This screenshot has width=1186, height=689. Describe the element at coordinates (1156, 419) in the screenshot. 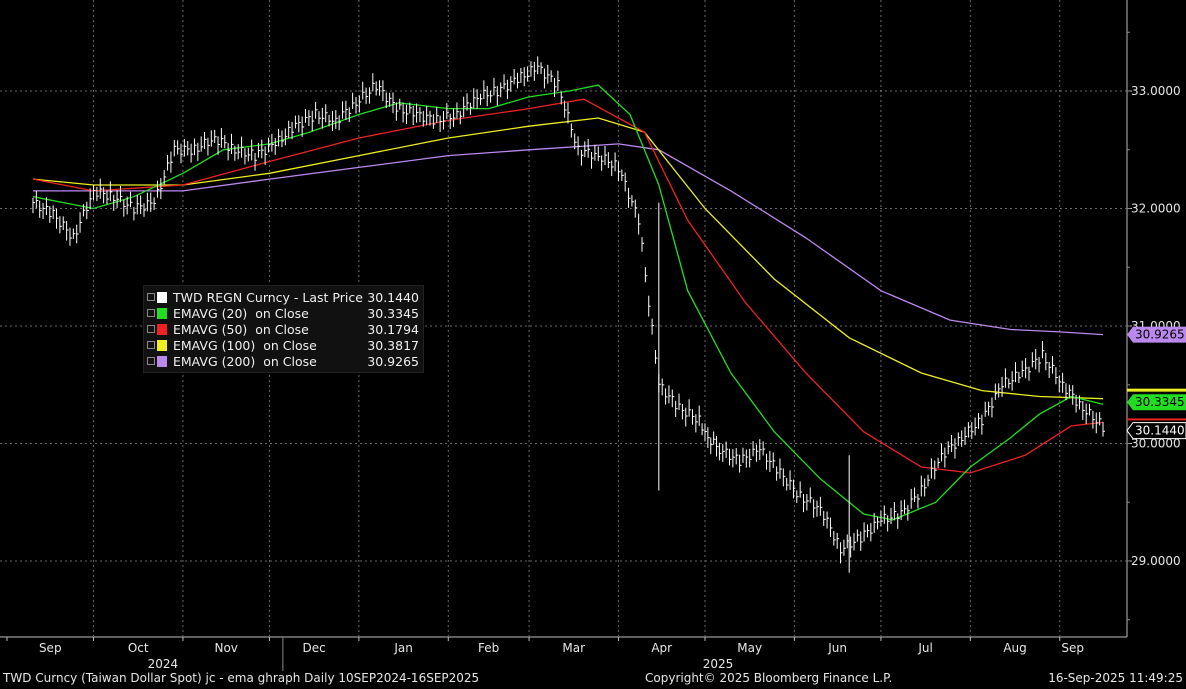

I see `ema50-indicator` at that location.